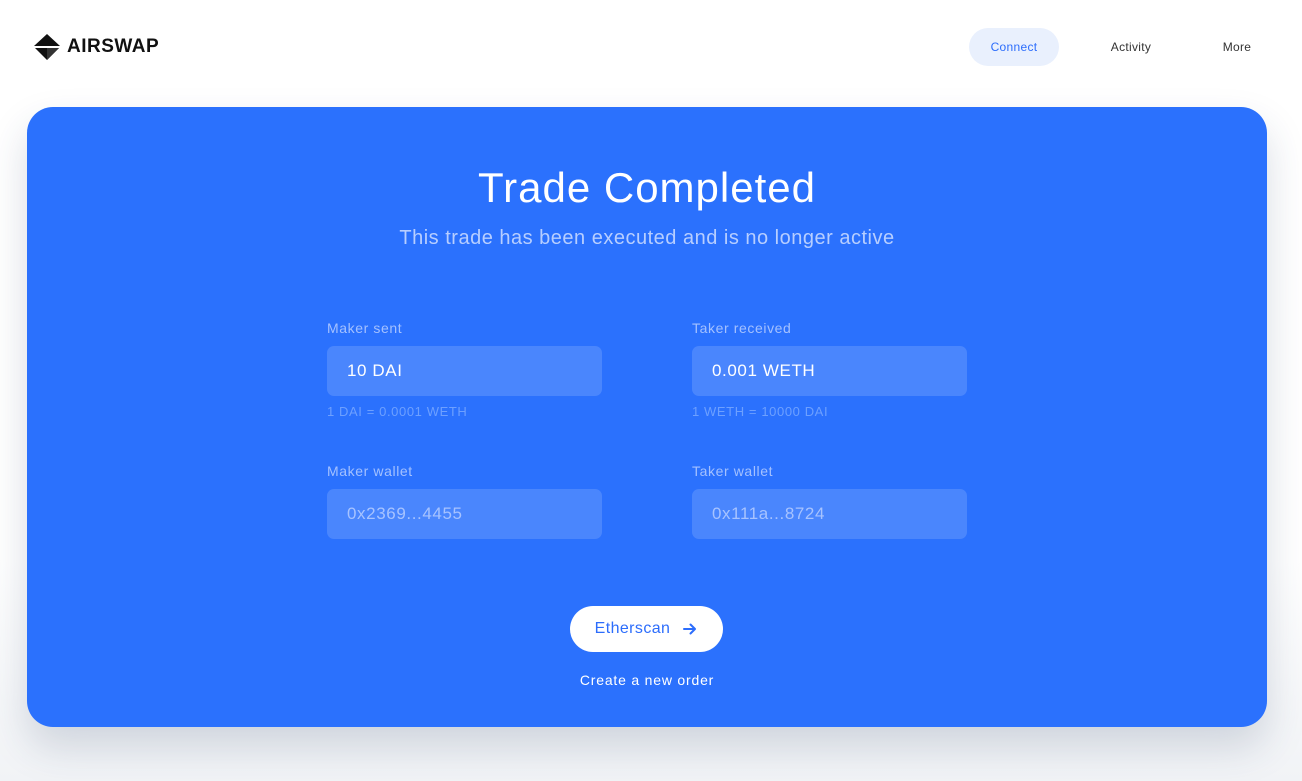 The width and height of the screenshot is (1302, 781). Describe the element at coordinates (1131, 47) in the screenshot. I see `nav-activity: Activity` at that location.